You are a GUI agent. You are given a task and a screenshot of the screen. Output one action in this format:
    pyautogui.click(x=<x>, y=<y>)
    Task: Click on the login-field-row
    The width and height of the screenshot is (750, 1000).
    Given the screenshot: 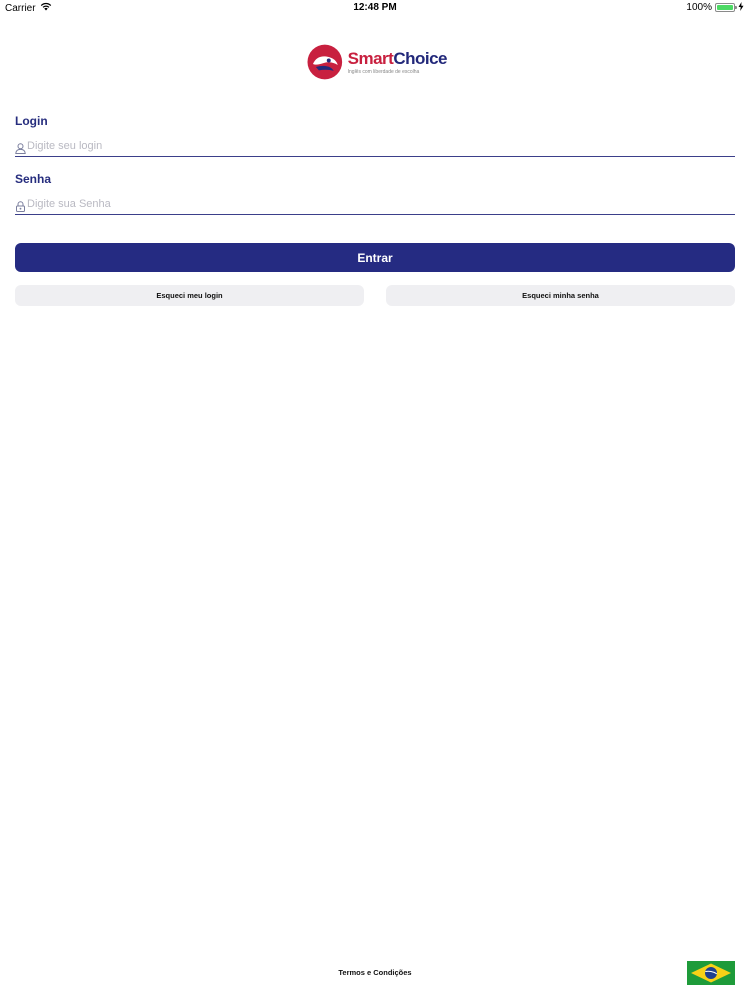 What is the action you would take?
    pyautogui.click(x=375, y=146)
    